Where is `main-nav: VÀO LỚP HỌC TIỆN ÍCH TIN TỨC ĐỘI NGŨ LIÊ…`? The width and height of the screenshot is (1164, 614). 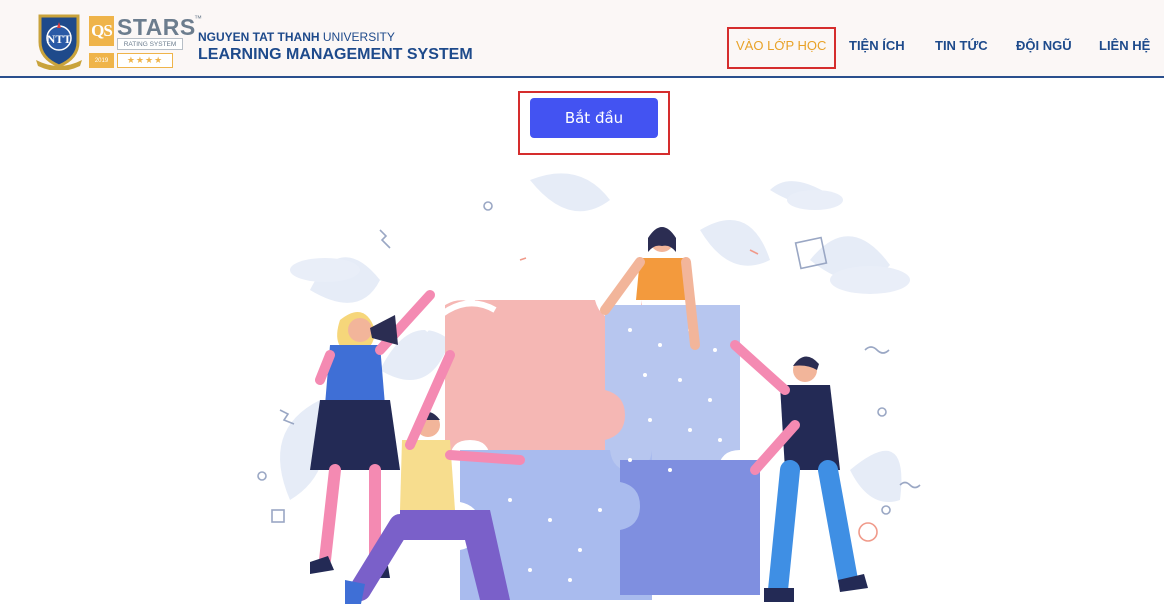 main-nav: VÀO LỚP HỌC TIỆN ÍCH TIN TỨC ĐỘI NGŨ LIÊ… is located at coordinates (582, 48).